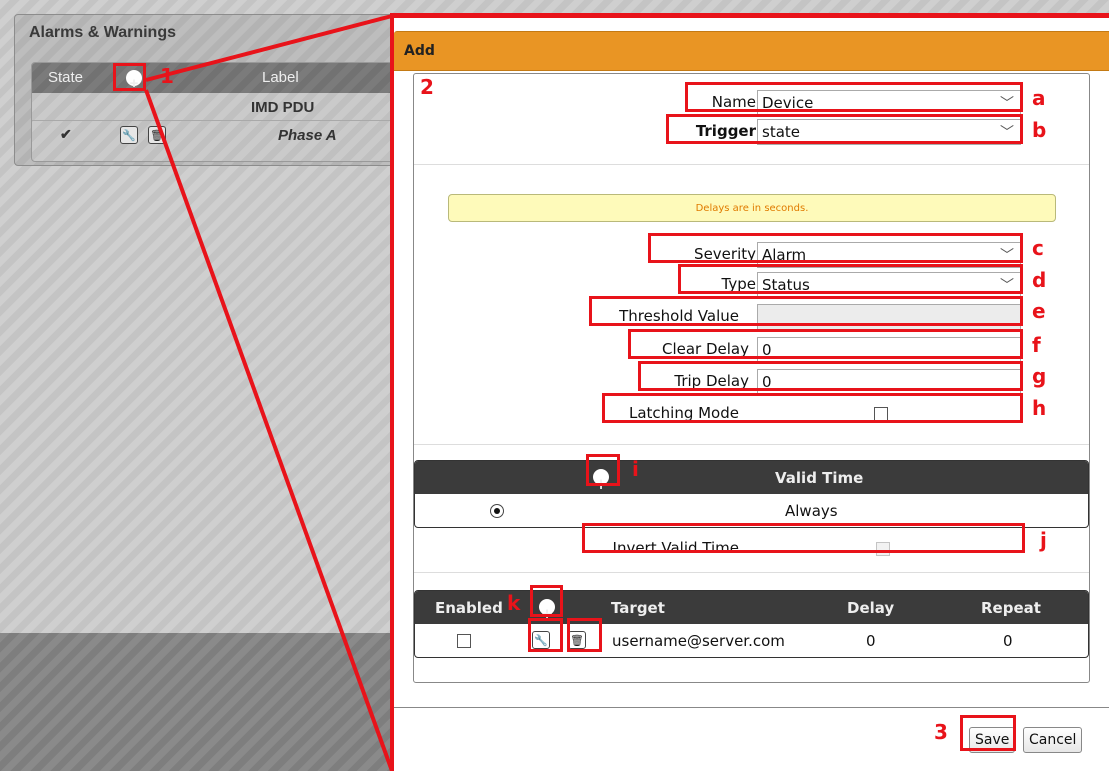  I want to click on cancel-button: Cancel, so click(1053, 740).